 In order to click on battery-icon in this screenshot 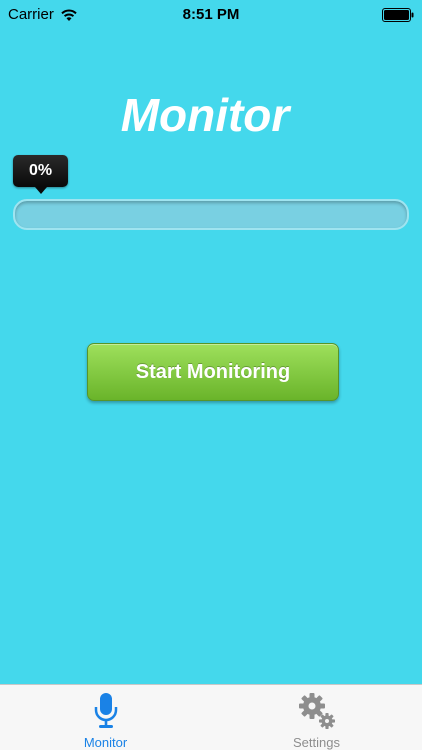, I will do `click(398, 15)`.